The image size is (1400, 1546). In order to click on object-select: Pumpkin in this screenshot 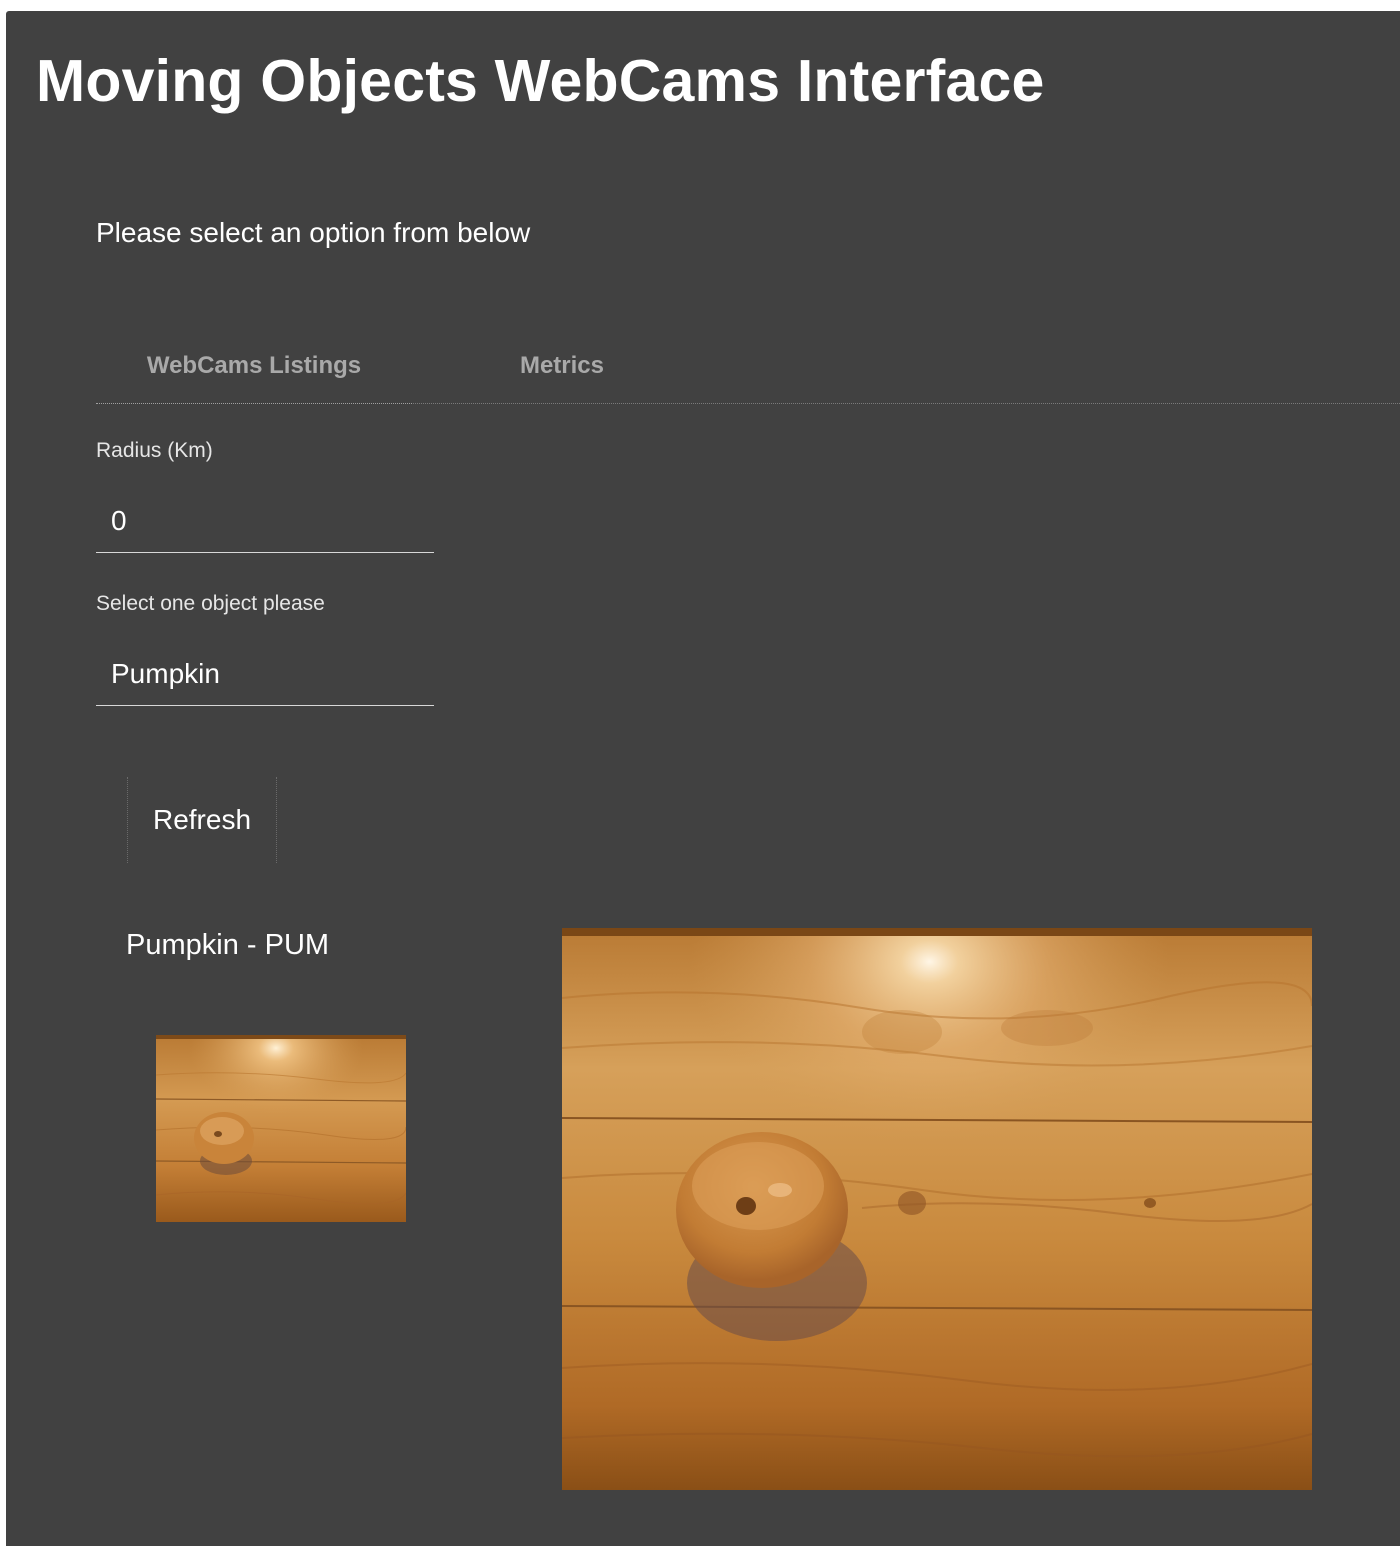, I will do `click(265, 673)`.